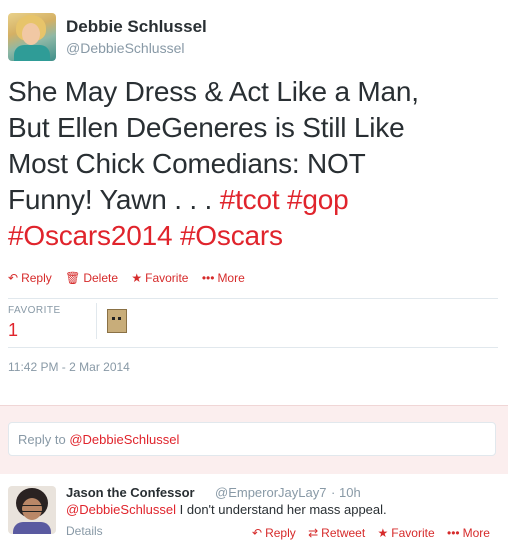  I want to click on tweet-timestamp: 11:42 PM - 2 Mar 2014, so click(69, 367).